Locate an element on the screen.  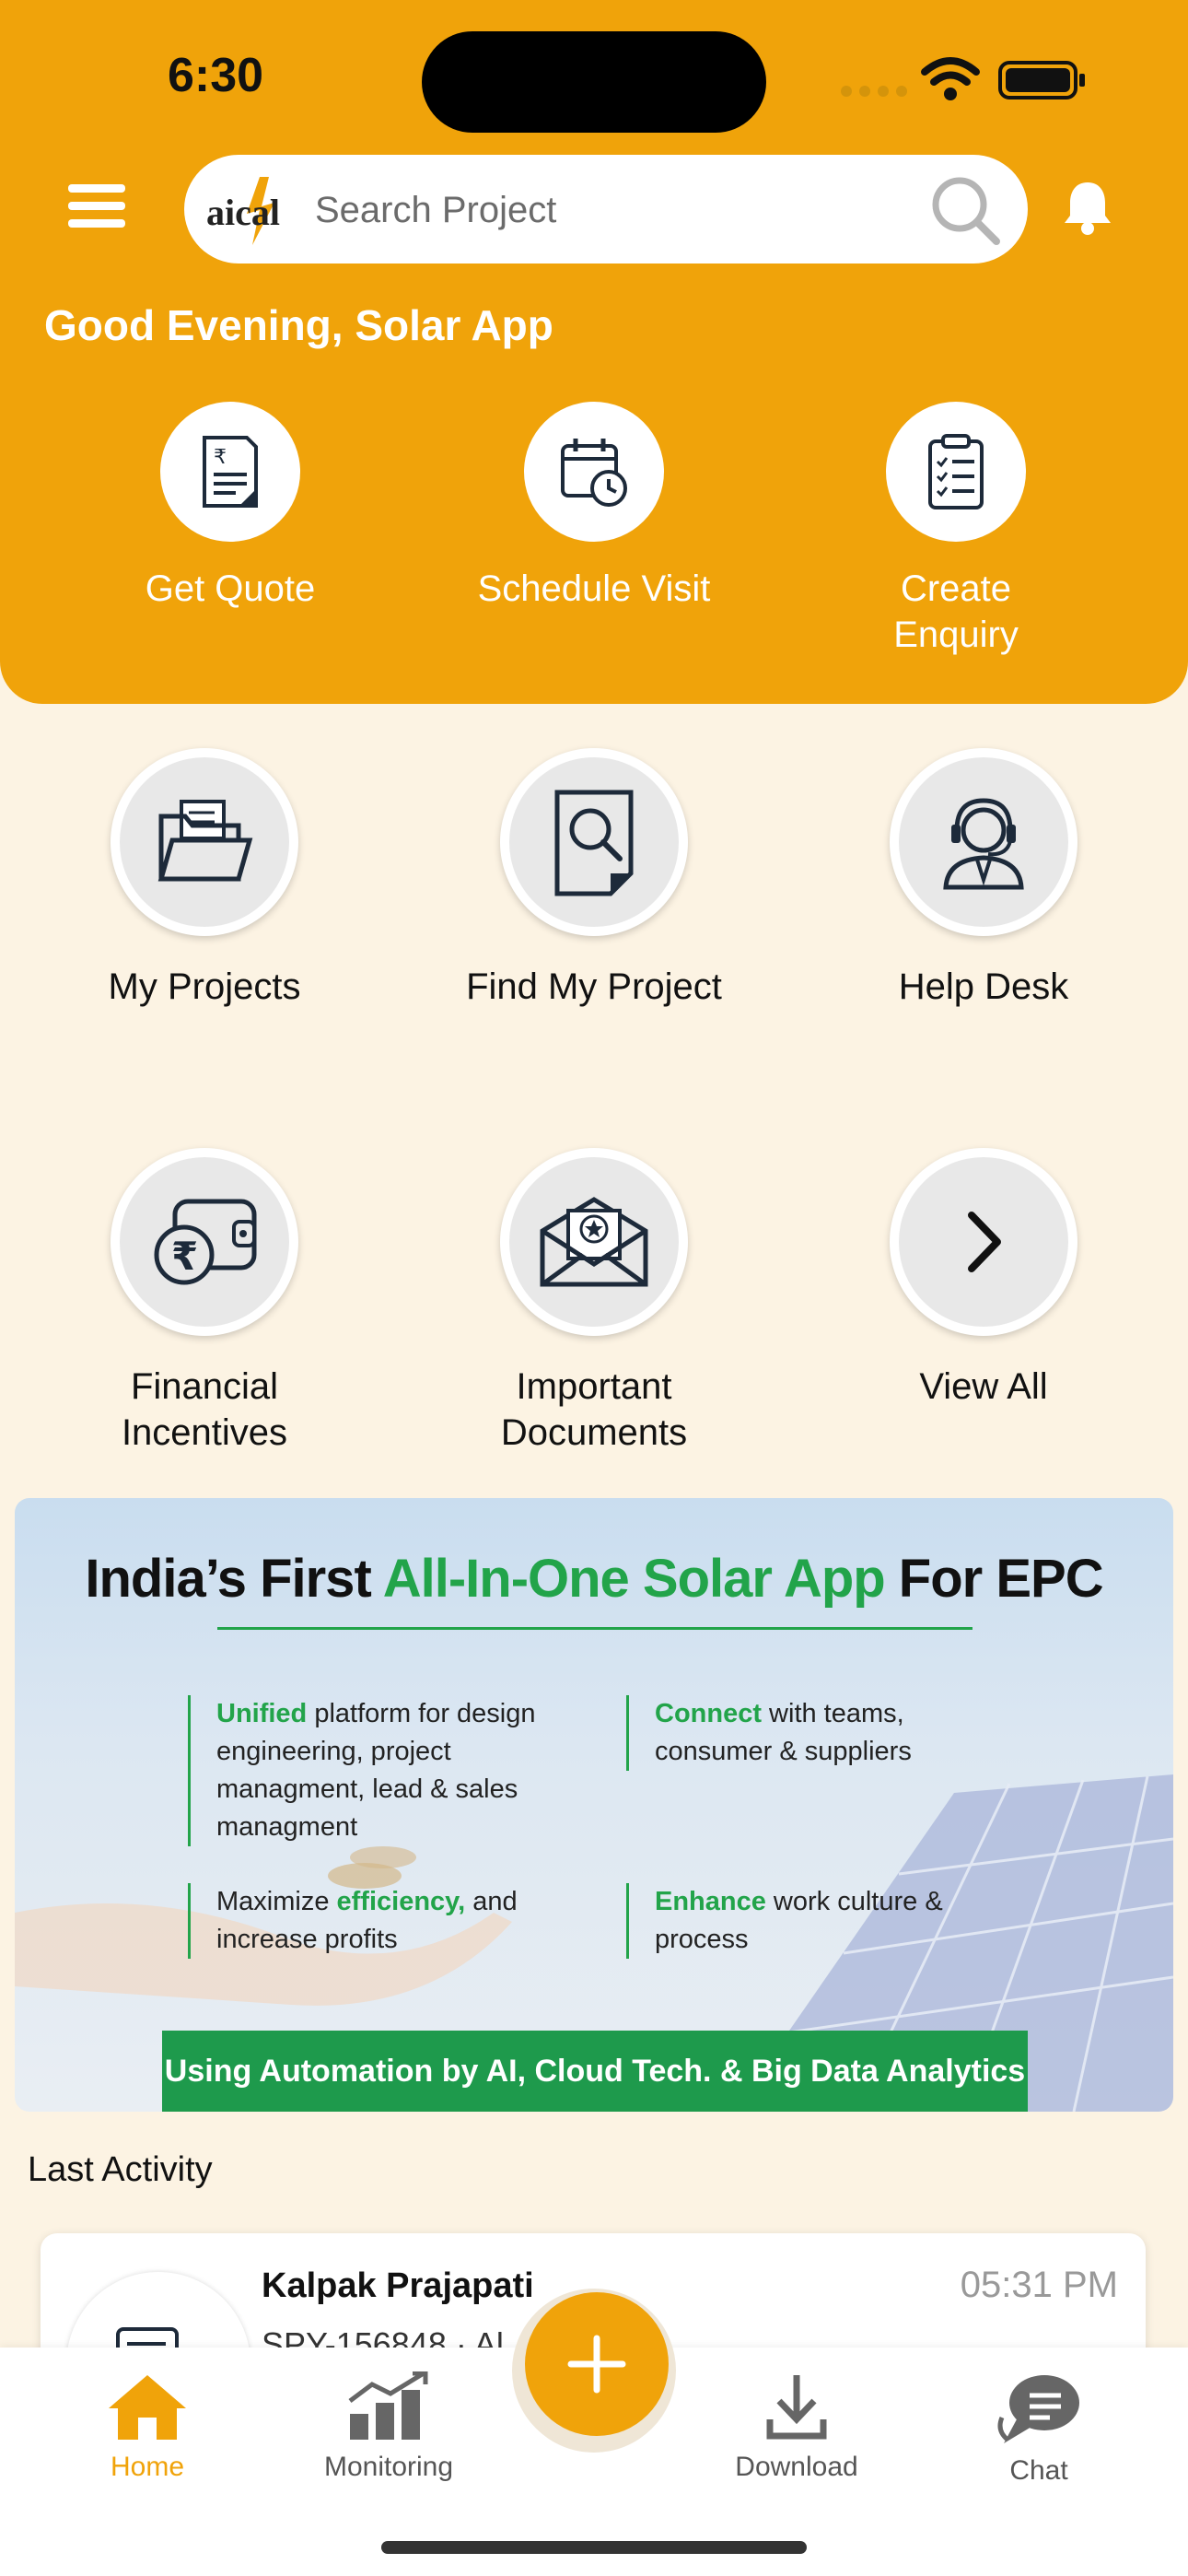
plus-icon is located at coordinates (596, 2364).